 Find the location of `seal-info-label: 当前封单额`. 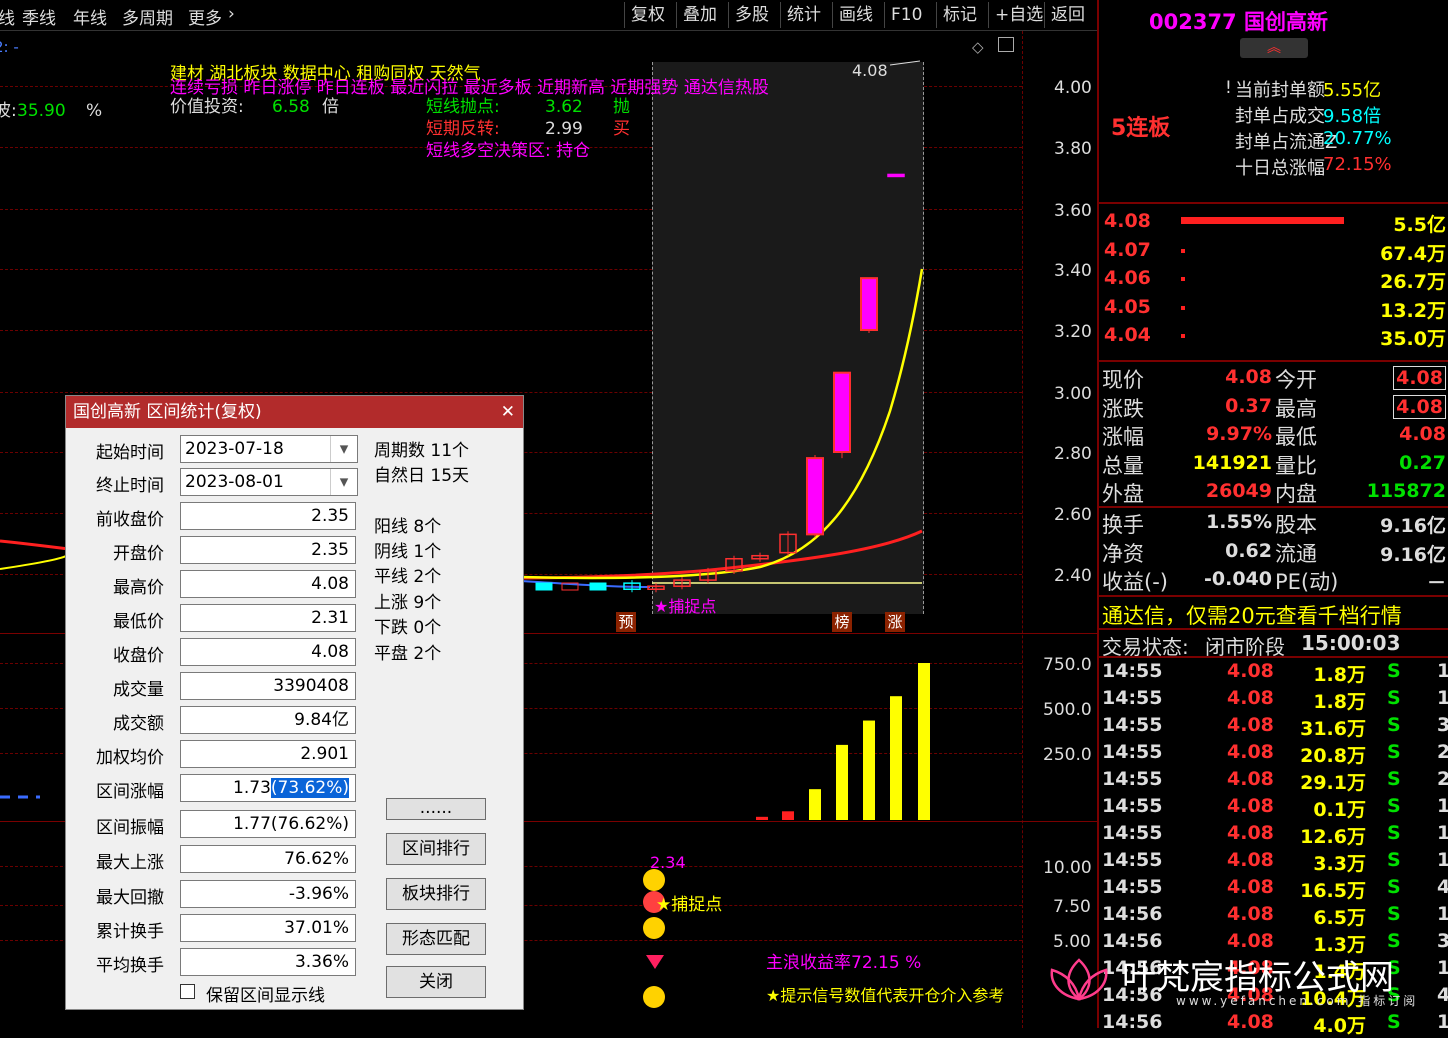

seal-info-label: 当前封单额 is located at coordinates (1280, 90).